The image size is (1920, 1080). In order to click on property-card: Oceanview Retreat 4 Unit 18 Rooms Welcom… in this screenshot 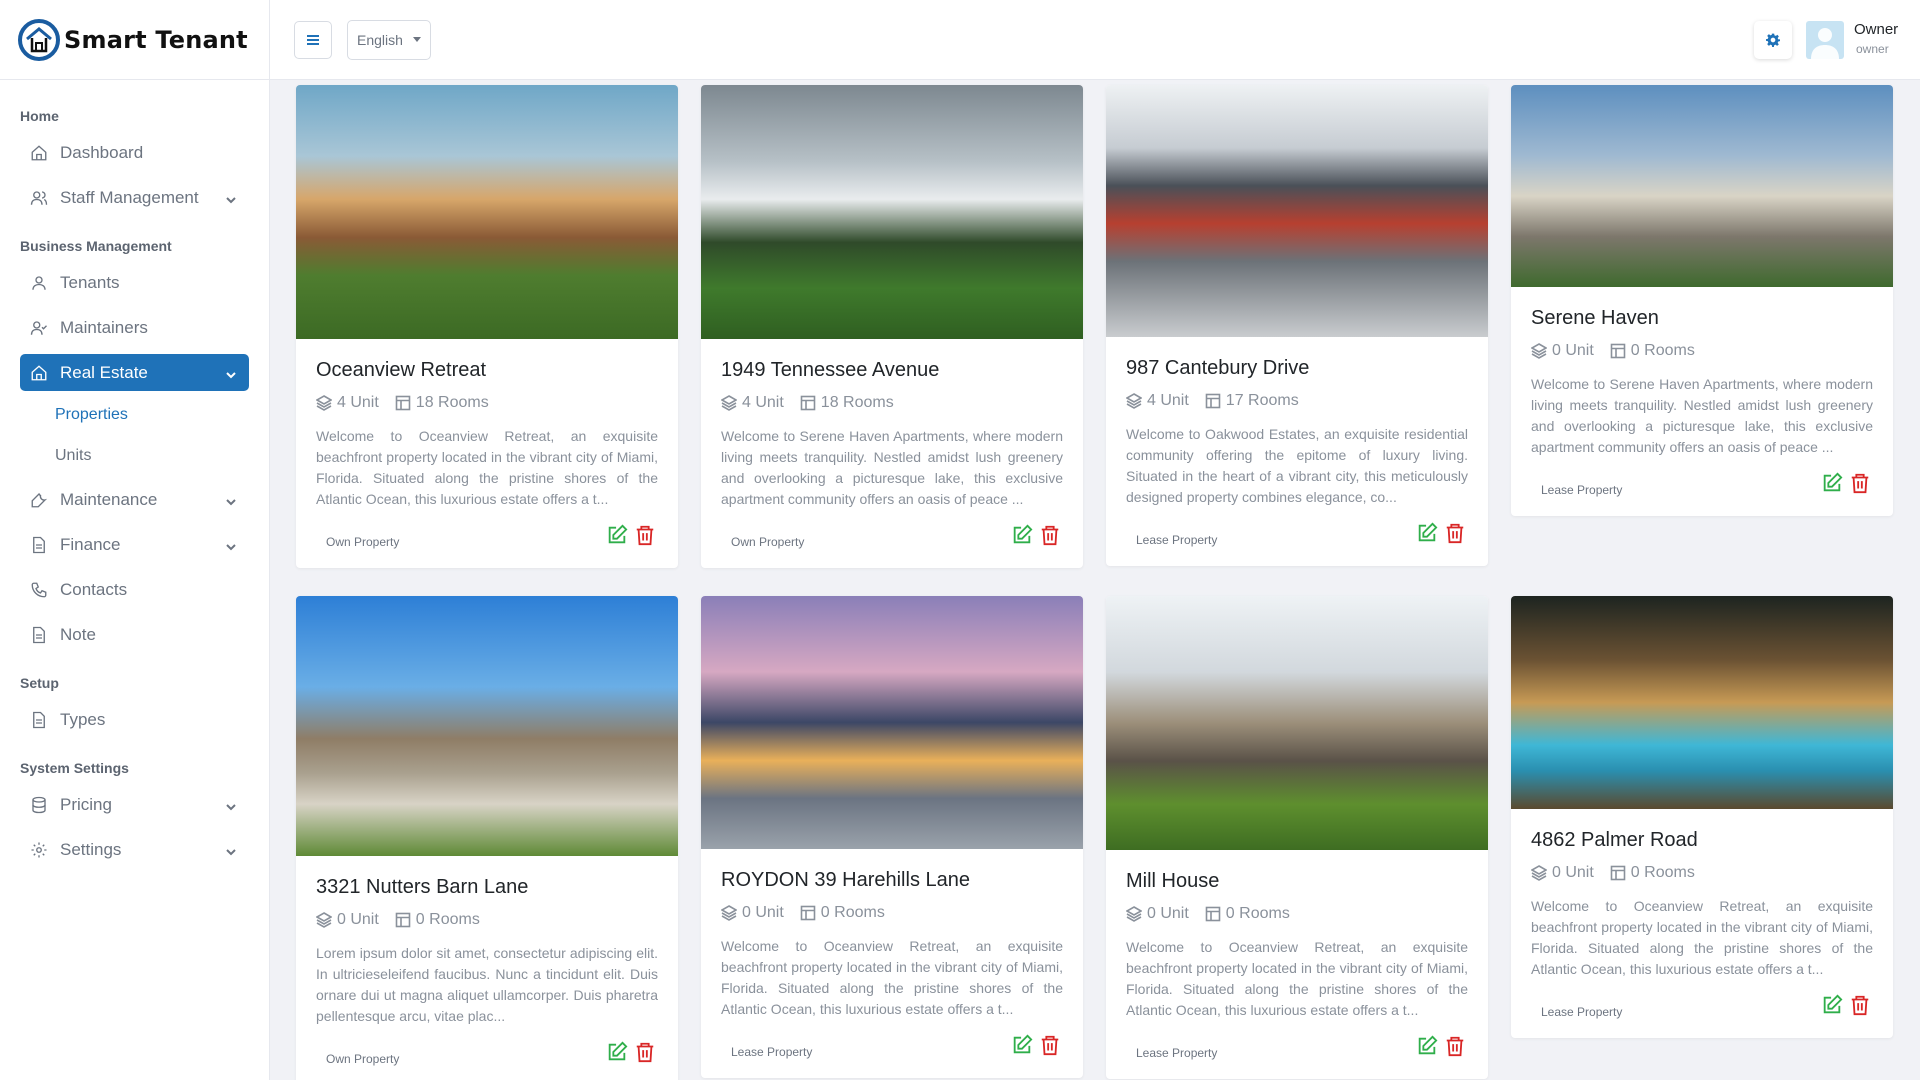, I will do `click(487, 326)`.